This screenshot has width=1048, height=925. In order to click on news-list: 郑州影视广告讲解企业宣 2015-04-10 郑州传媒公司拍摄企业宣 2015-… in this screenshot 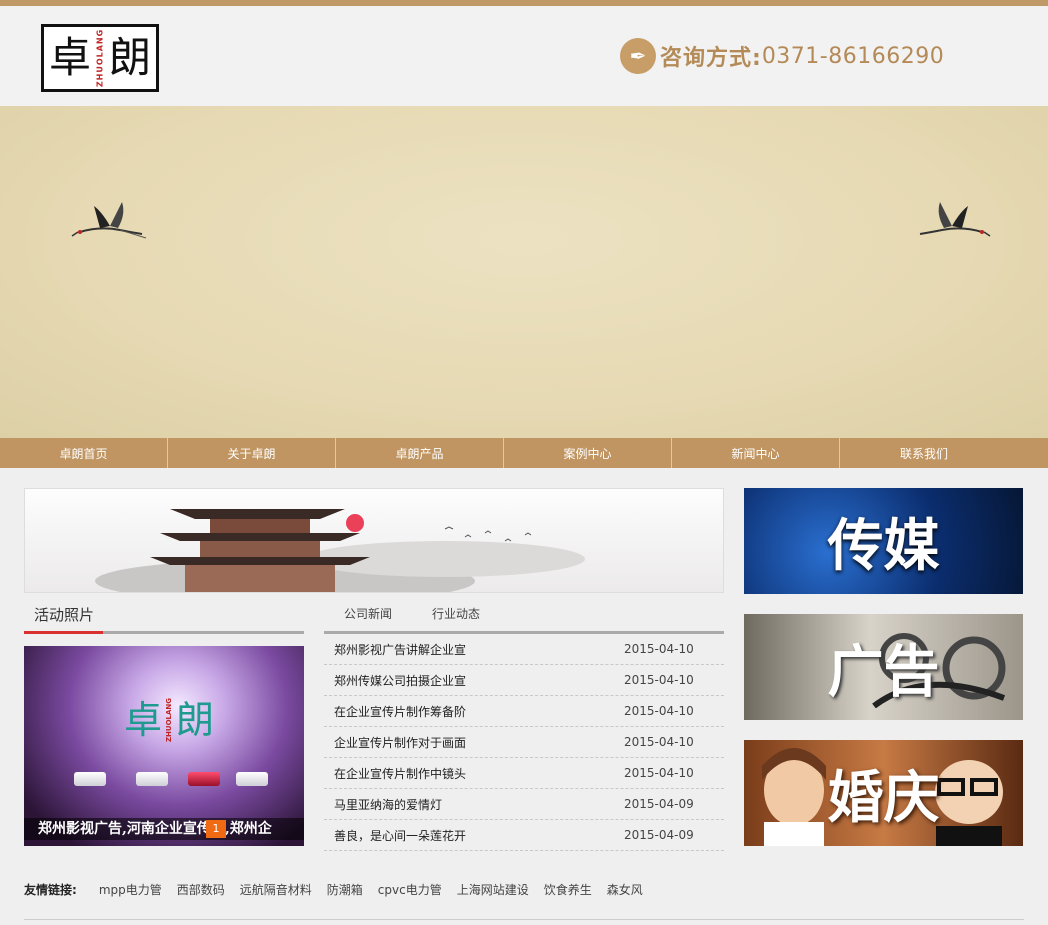, I will do `click(524, 742)`.